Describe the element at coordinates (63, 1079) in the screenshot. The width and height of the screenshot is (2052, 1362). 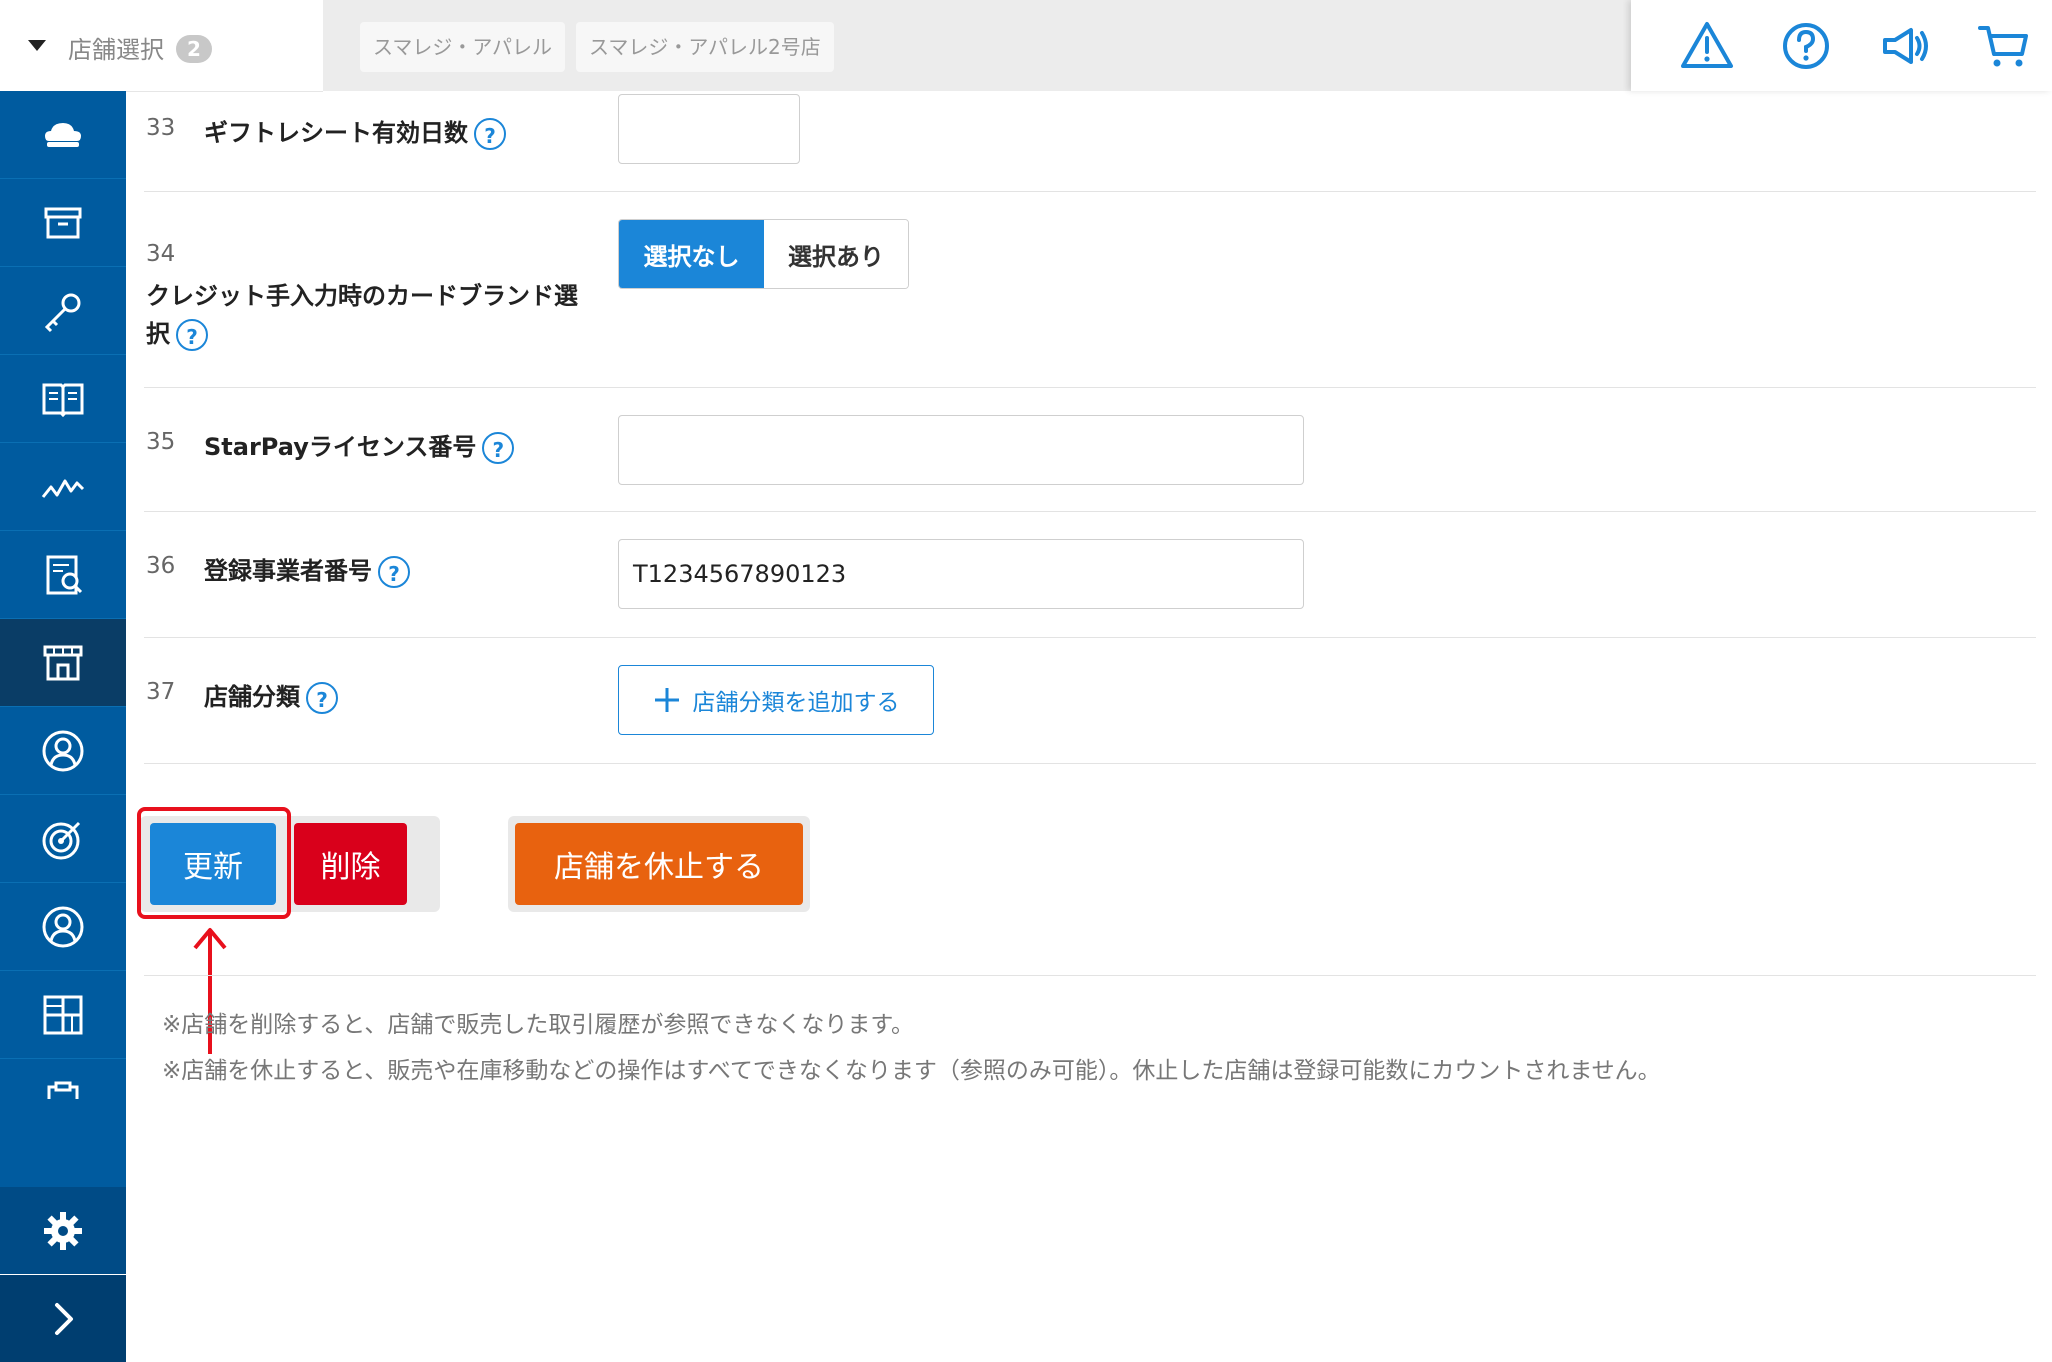
I see `sidebar-item-clipboard` at that location.